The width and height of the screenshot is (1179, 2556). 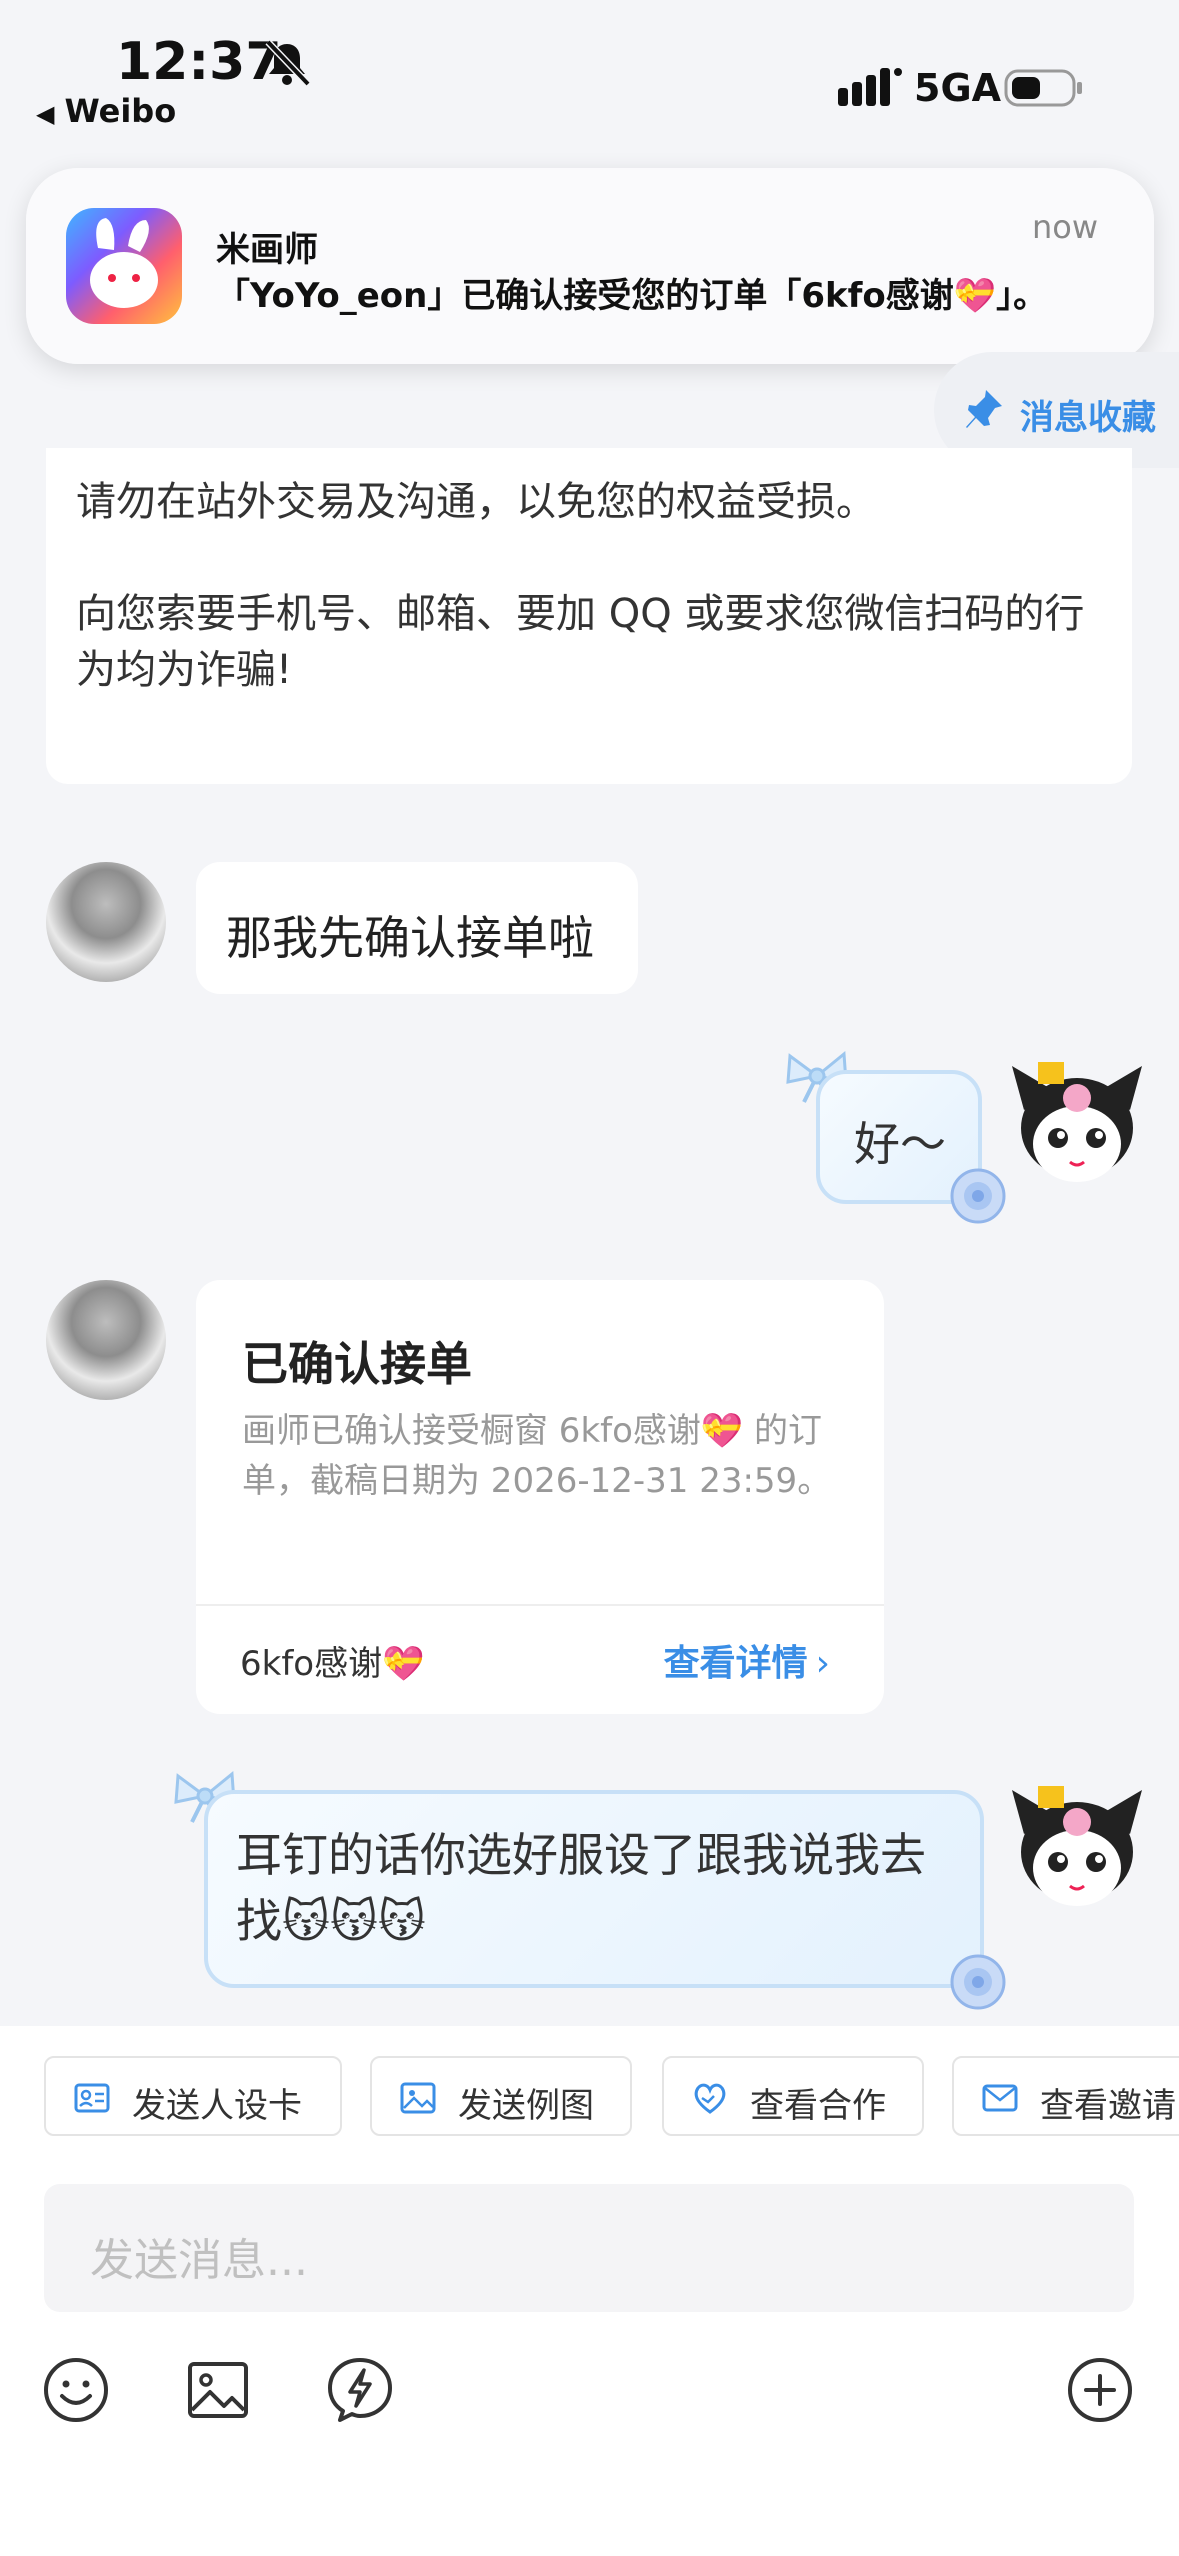 What do you see at coordinates (710, 2098) in the screenshot?
I see `handshake-heart-icon` at bounding box center [710, 2098].